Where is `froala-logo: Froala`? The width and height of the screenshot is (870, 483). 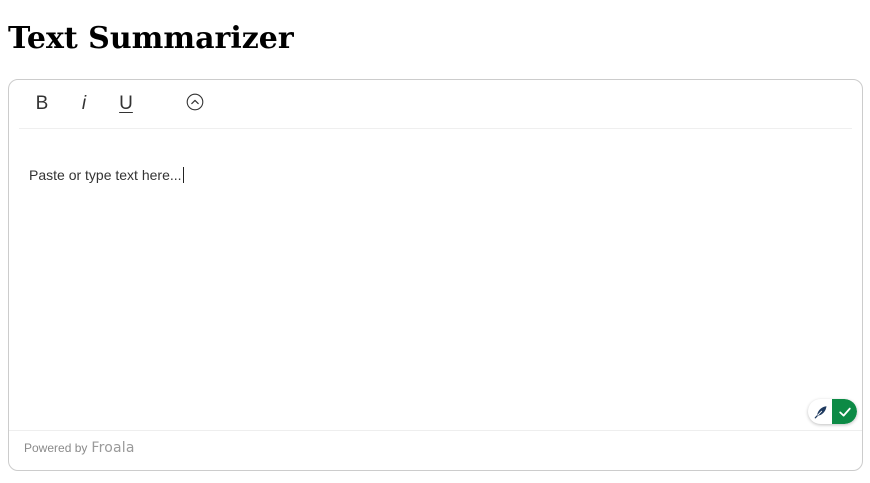 froala-logo: Froala is located at coordinates (113, 448).